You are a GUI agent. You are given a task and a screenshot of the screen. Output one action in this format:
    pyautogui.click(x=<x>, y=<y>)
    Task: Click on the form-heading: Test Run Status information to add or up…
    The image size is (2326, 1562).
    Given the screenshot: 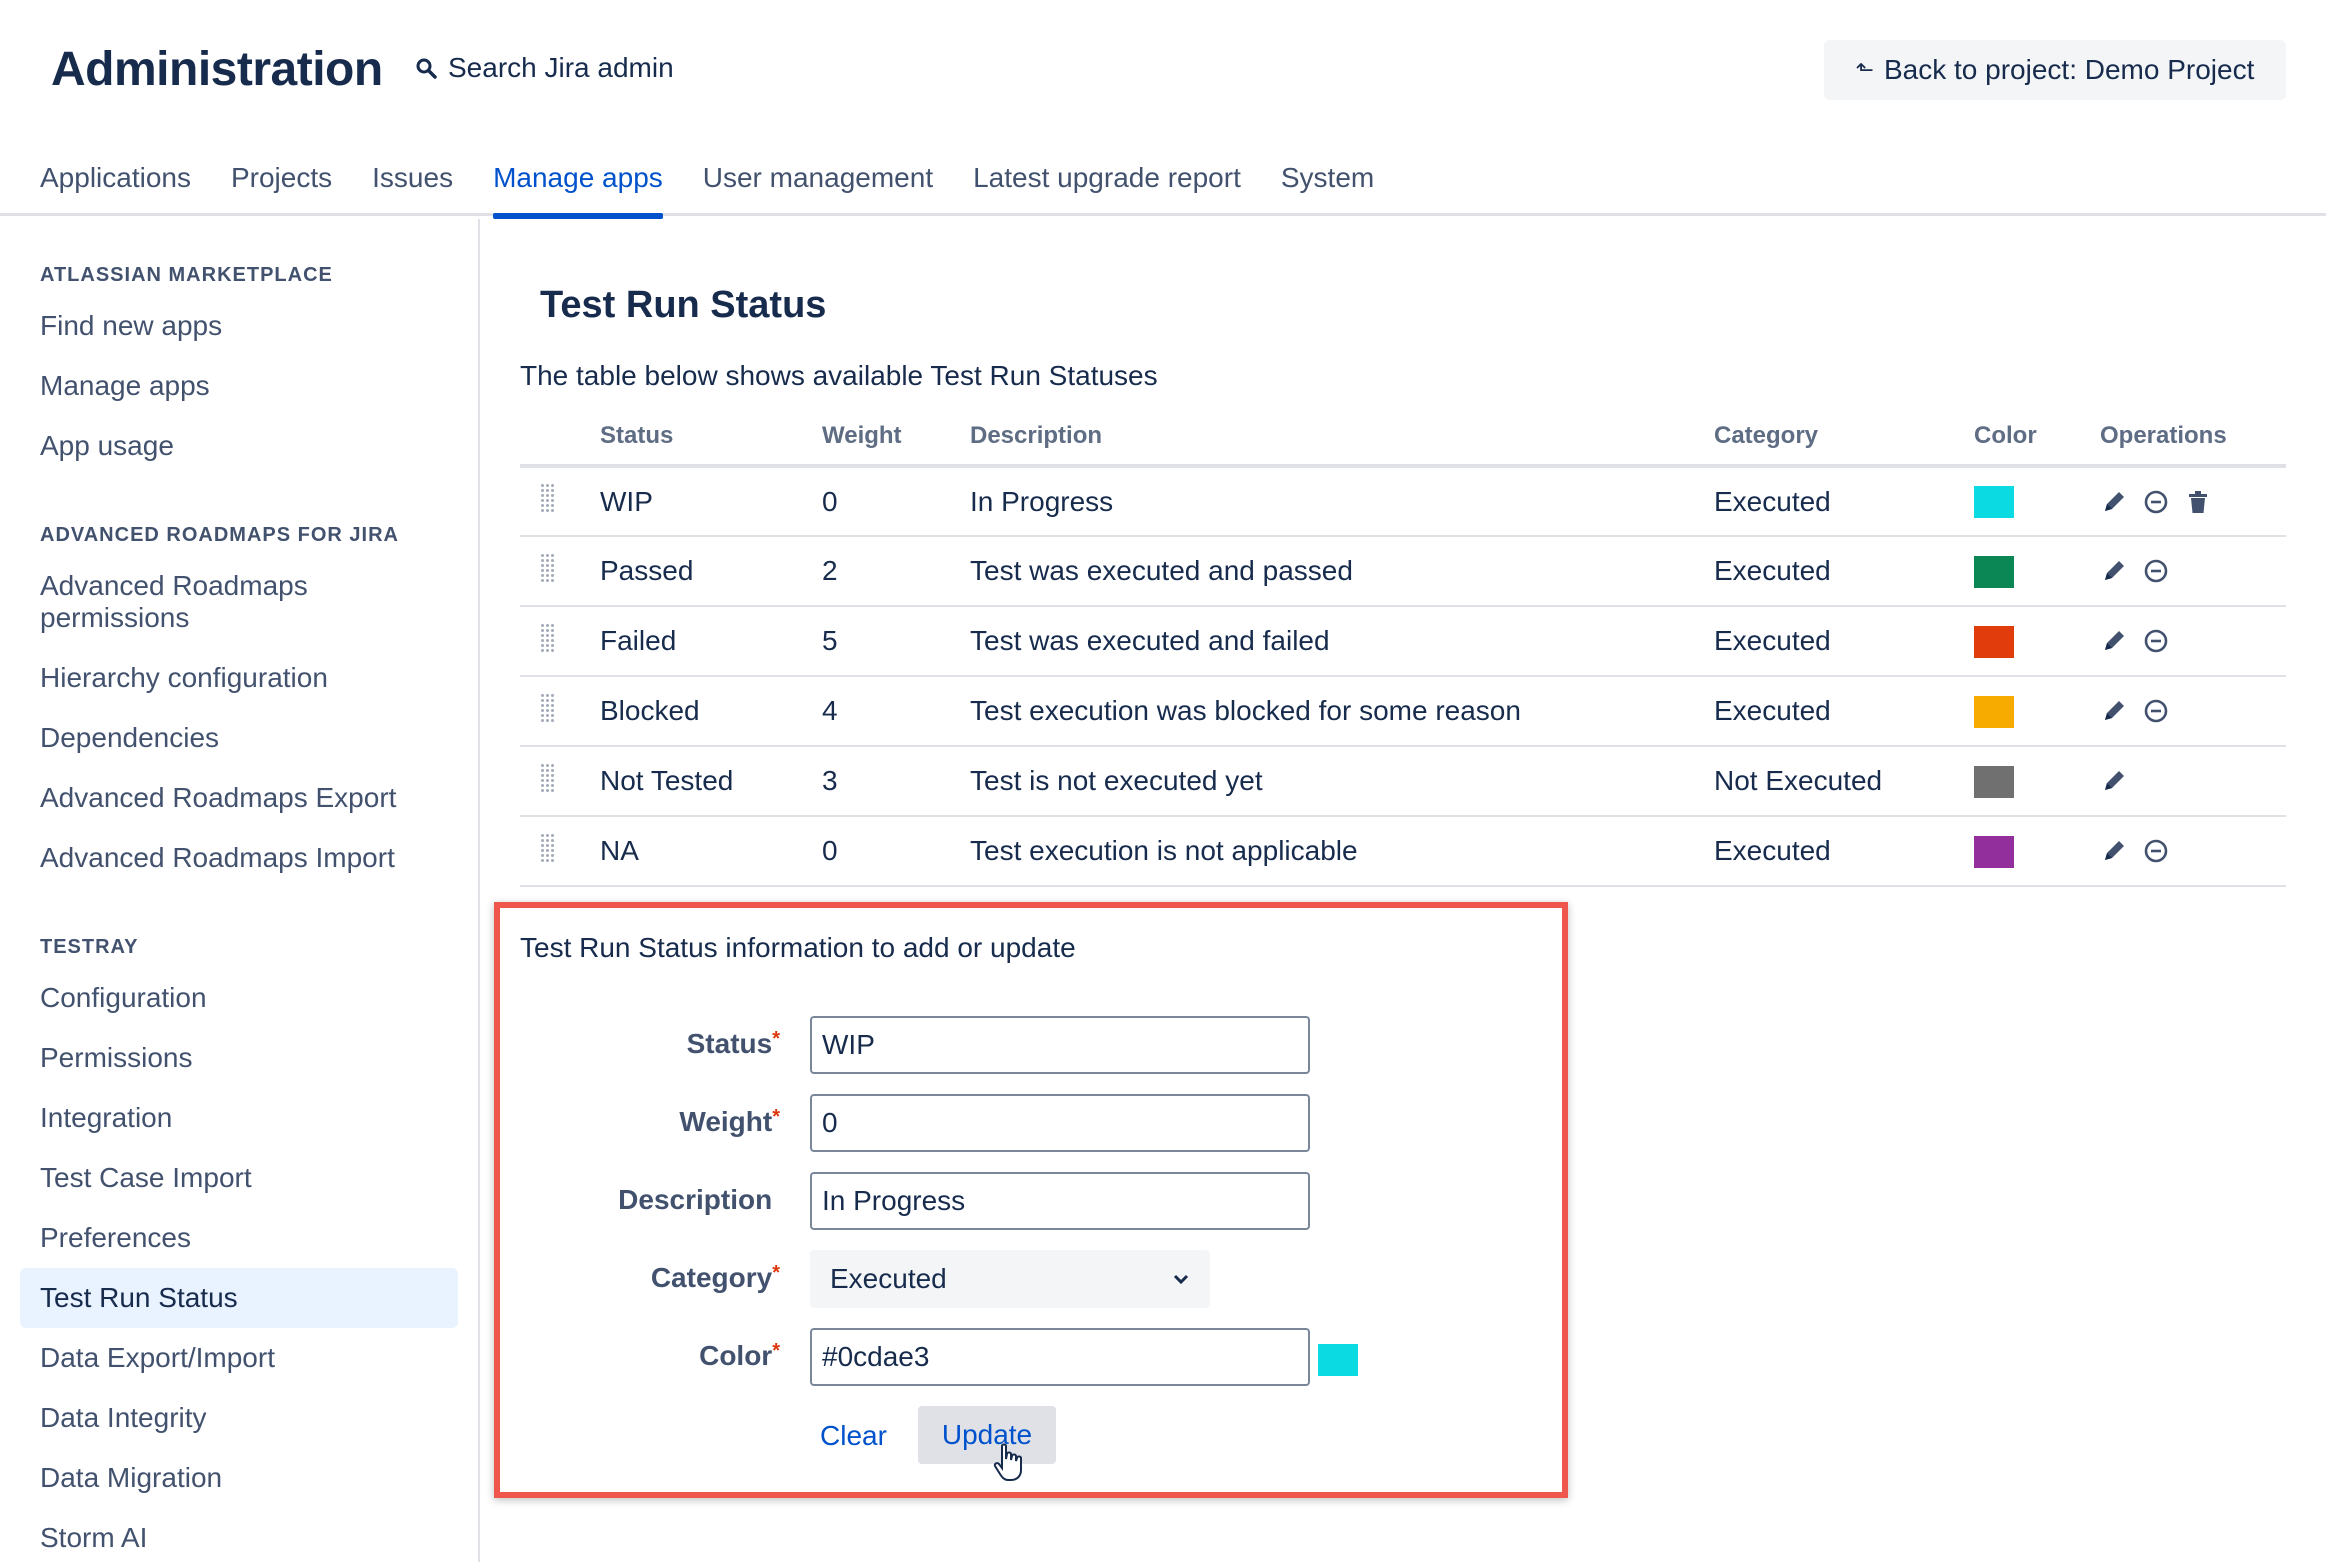 What is the action you would take?
    pyautogui.click(x=798, y=947)
    